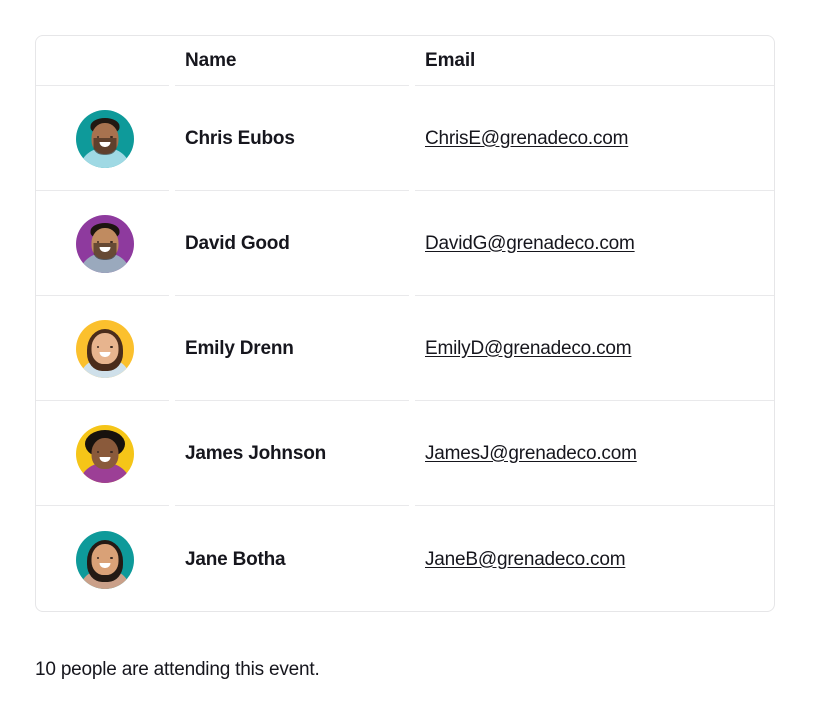  What do you see at coordinates (104, 61) in the screenshot?
I see `header-cell-avatar` at bounding box center [104, 61].